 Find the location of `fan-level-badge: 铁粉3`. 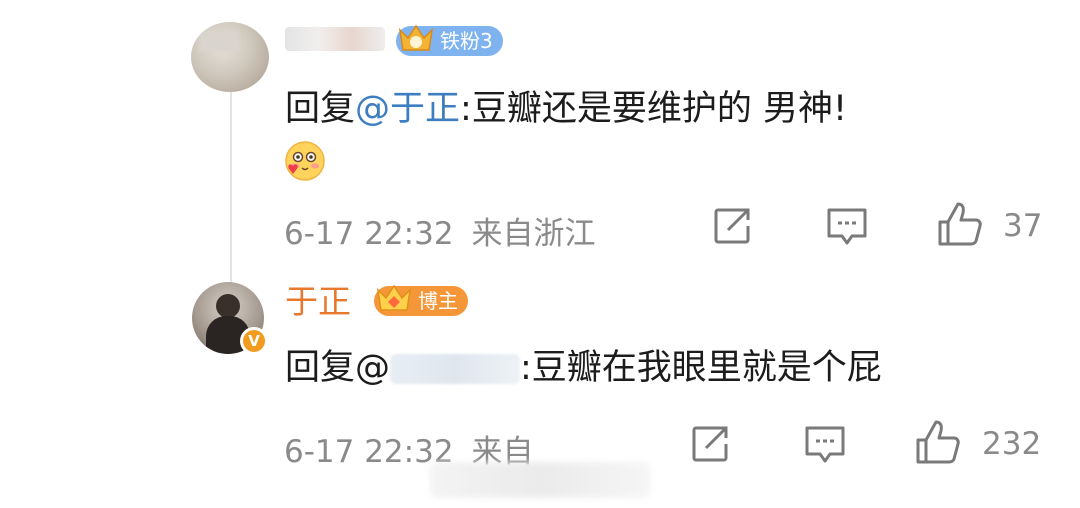

fan-level-badge: 铁粉3 is located at coordinates (449, 40).